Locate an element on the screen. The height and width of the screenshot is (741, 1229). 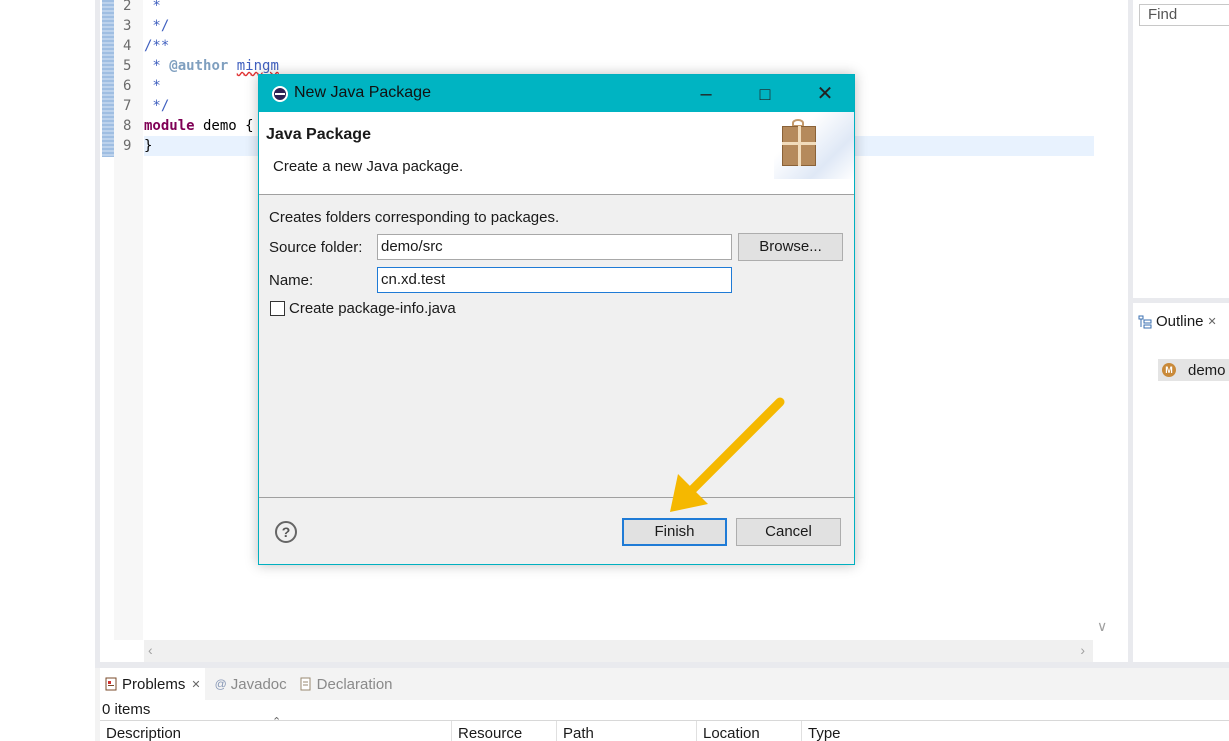
bottom-tab-bar: Problems ✕ @ Javadoc Declaration is located at coordinates (248, 684).